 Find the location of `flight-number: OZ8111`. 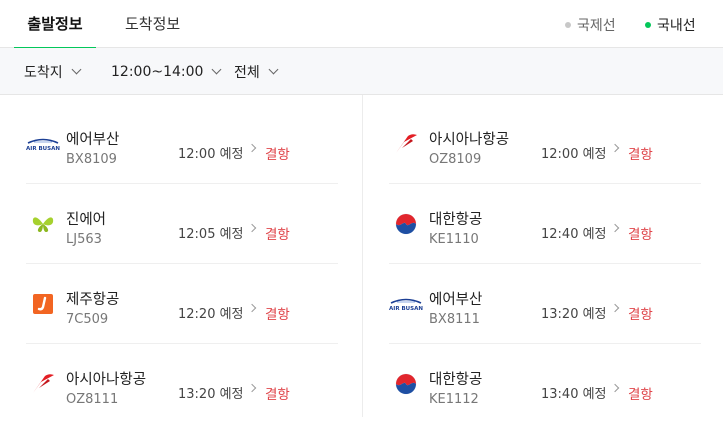

flight-number: OZ8111 is located at coordinates (92, 399).